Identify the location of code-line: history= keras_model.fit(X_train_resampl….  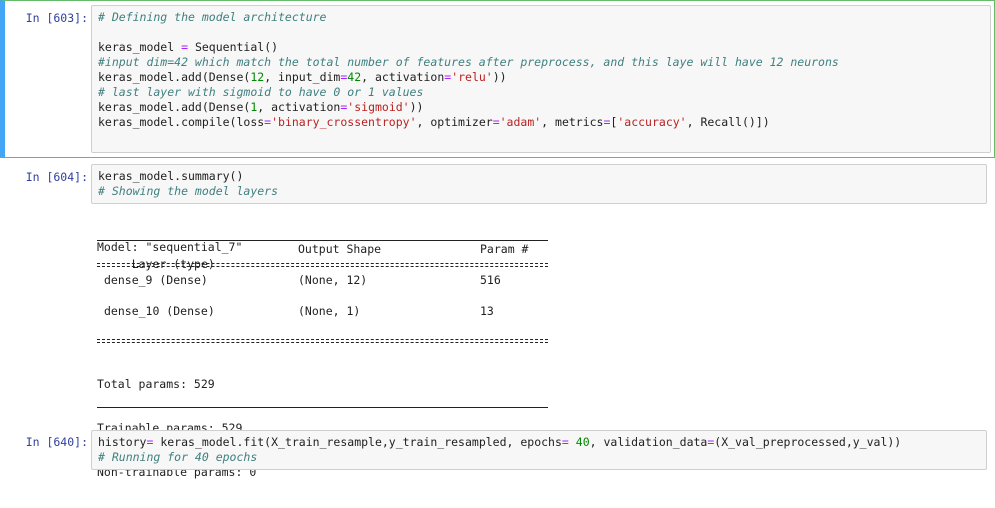
(500, 442).